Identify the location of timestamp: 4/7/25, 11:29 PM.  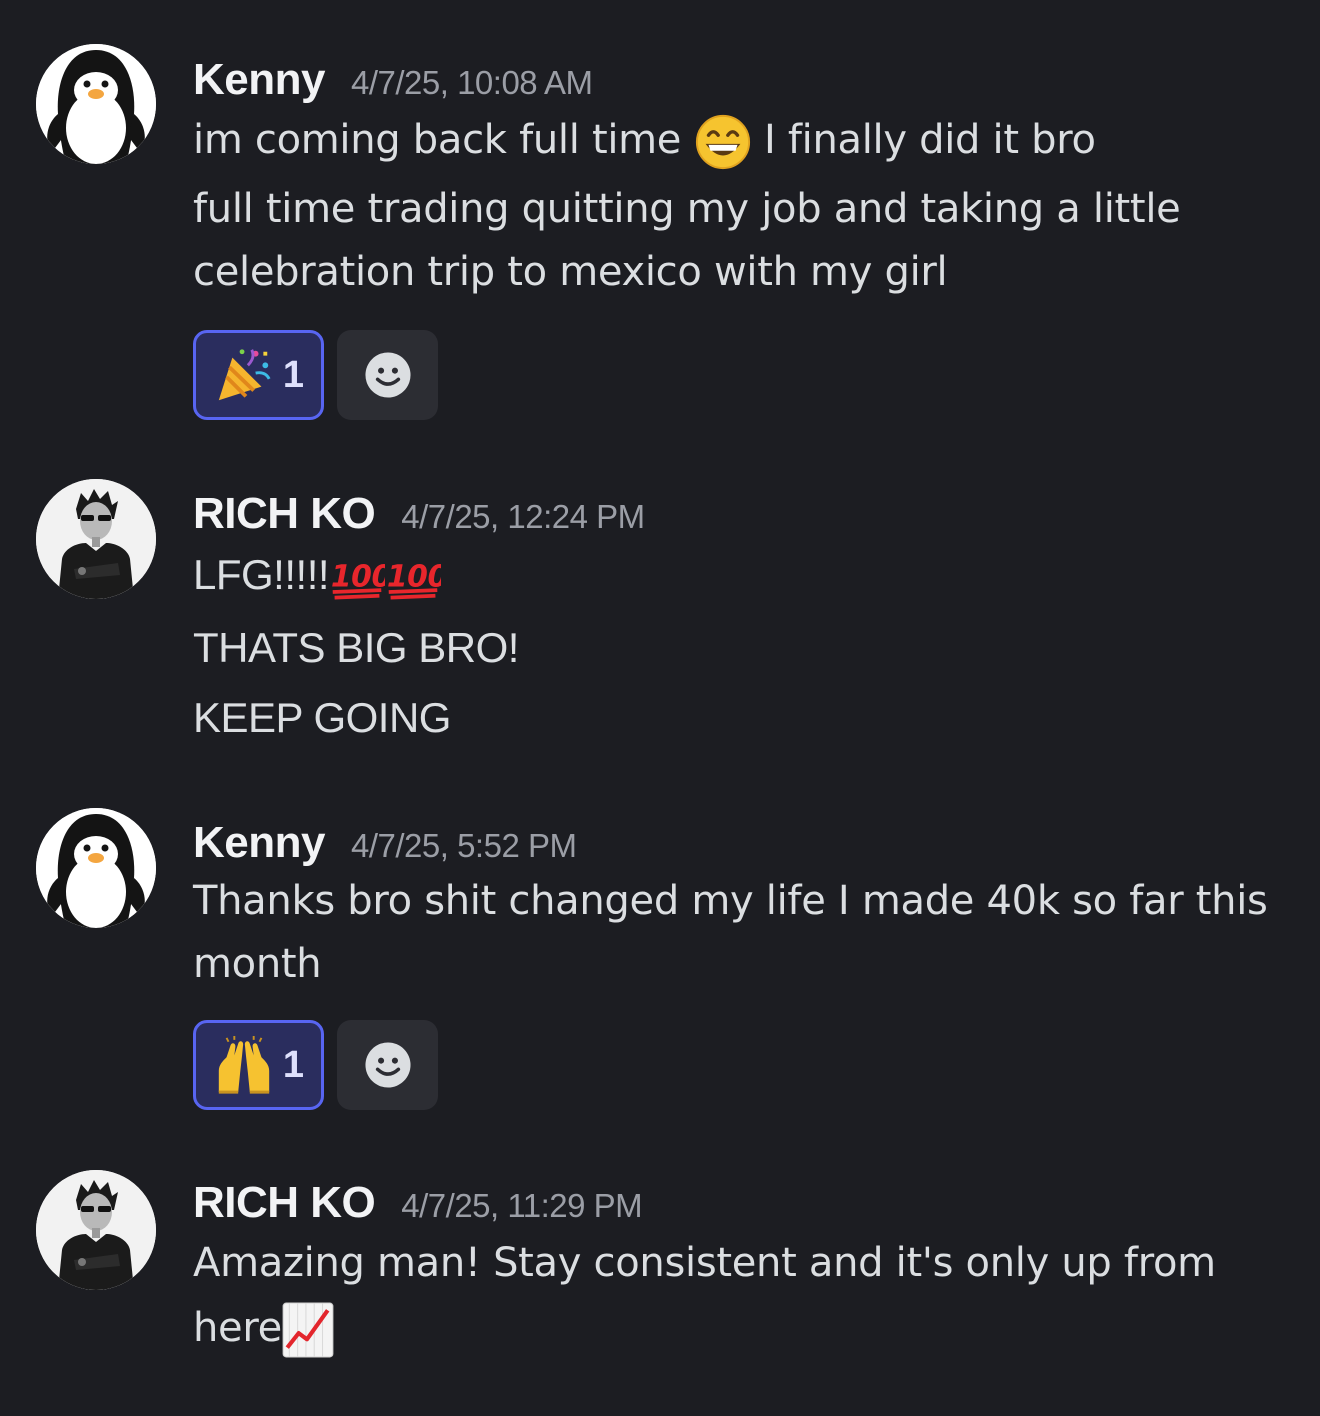
(522, 1205).